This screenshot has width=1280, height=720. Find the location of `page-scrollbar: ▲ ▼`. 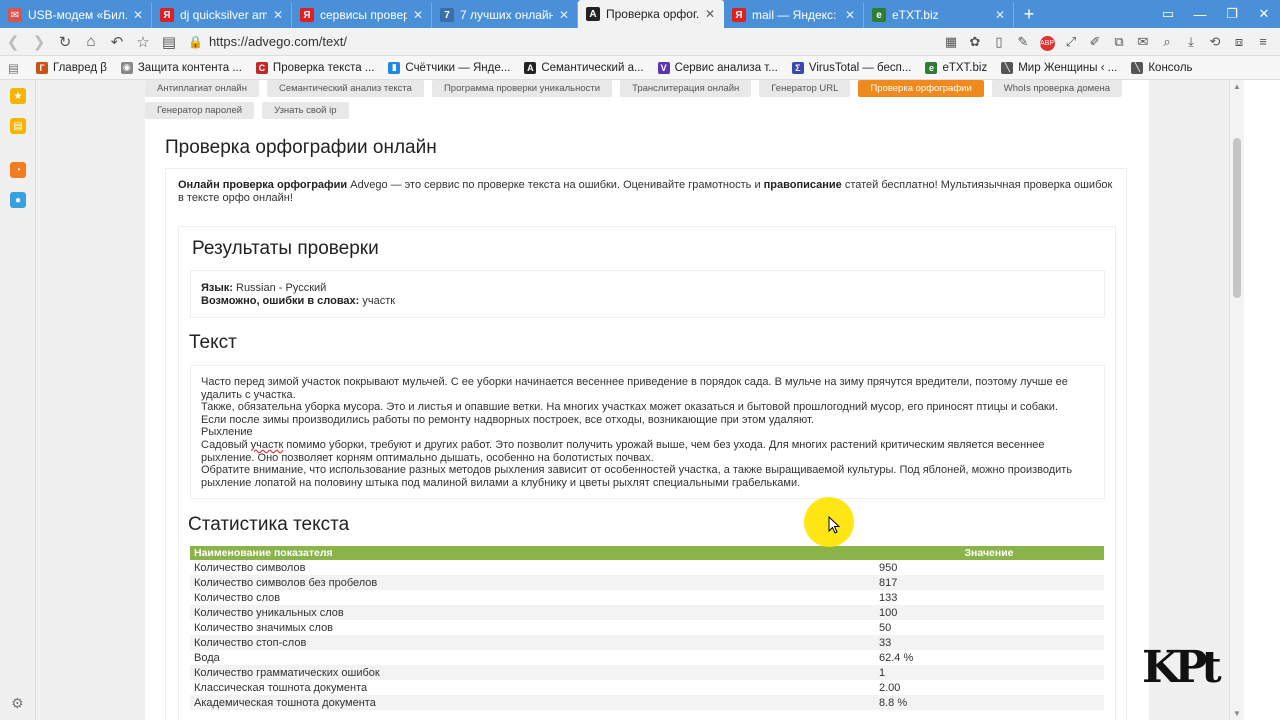

page-scrollbar: ▲ ▼ is located at coordinates (1236, 400).